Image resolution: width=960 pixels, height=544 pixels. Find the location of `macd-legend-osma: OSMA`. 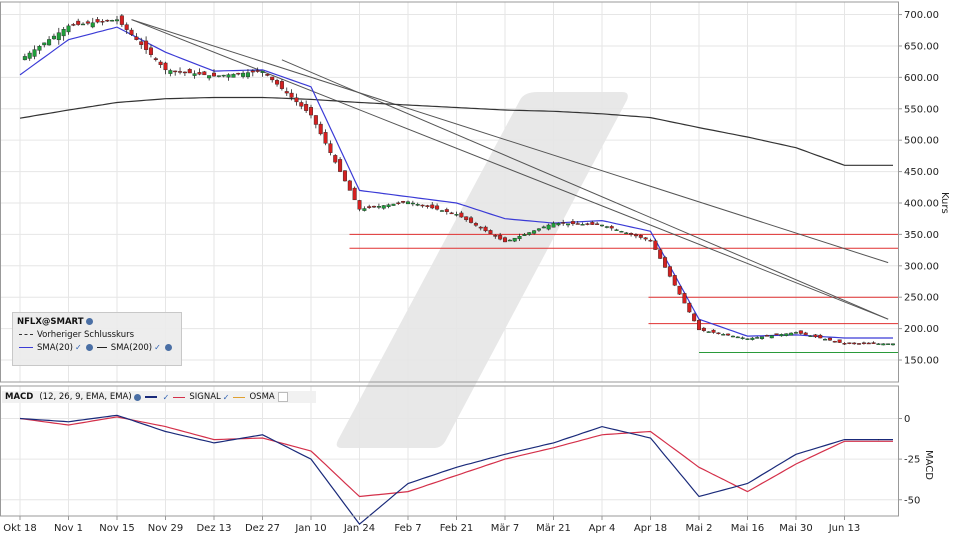

macd-legend-osma: OSMA is located at coordinates (261, 397).